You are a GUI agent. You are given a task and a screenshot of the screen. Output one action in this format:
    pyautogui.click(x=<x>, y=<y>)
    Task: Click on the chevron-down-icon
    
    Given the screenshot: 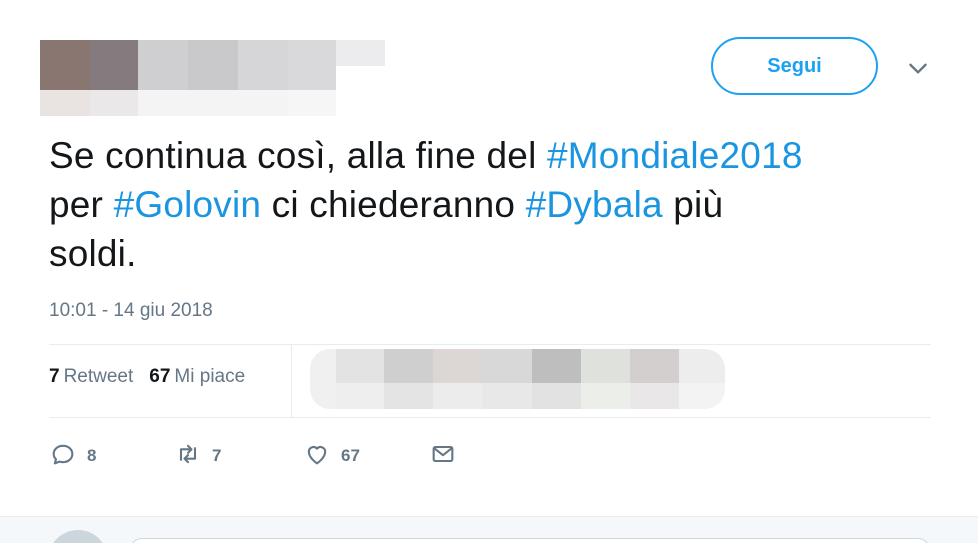 What is the action you would take?
    pyautogui.click(x=918, y=68)
    